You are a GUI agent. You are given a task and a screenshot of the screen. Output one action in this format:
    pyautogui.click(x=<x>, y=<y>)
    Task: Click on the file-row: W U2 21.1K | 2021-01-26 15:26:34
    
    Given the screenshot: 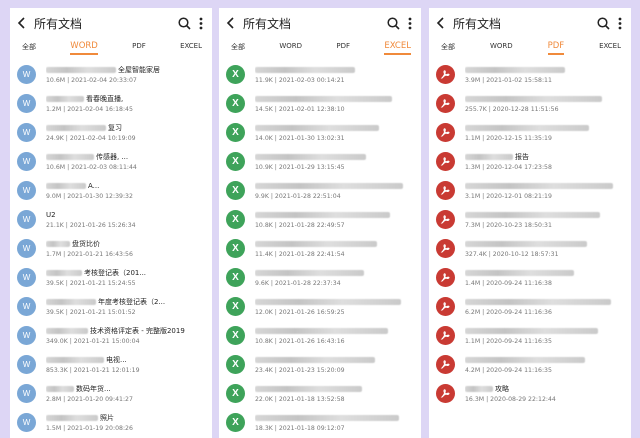 What is the action you would take?
    pyautogui.click(x=111, y=219)
    